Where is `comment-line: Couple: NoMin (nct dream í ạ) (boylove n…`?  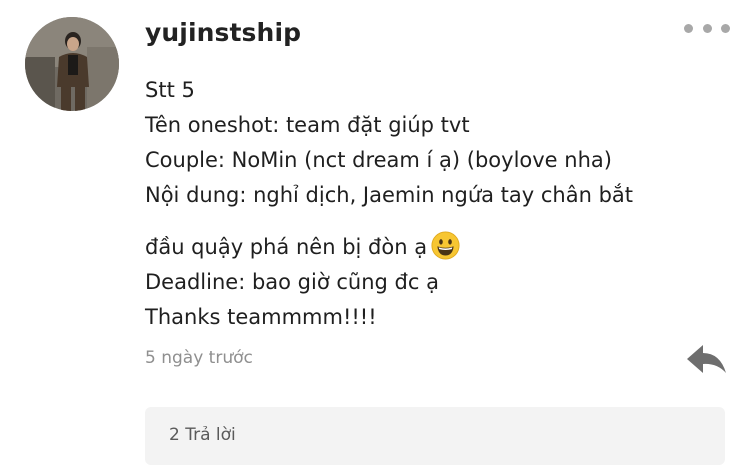 comment-line: Couple: NoMin (nct dream í ạ) (boylove n… is located at coordinates (378, 160).